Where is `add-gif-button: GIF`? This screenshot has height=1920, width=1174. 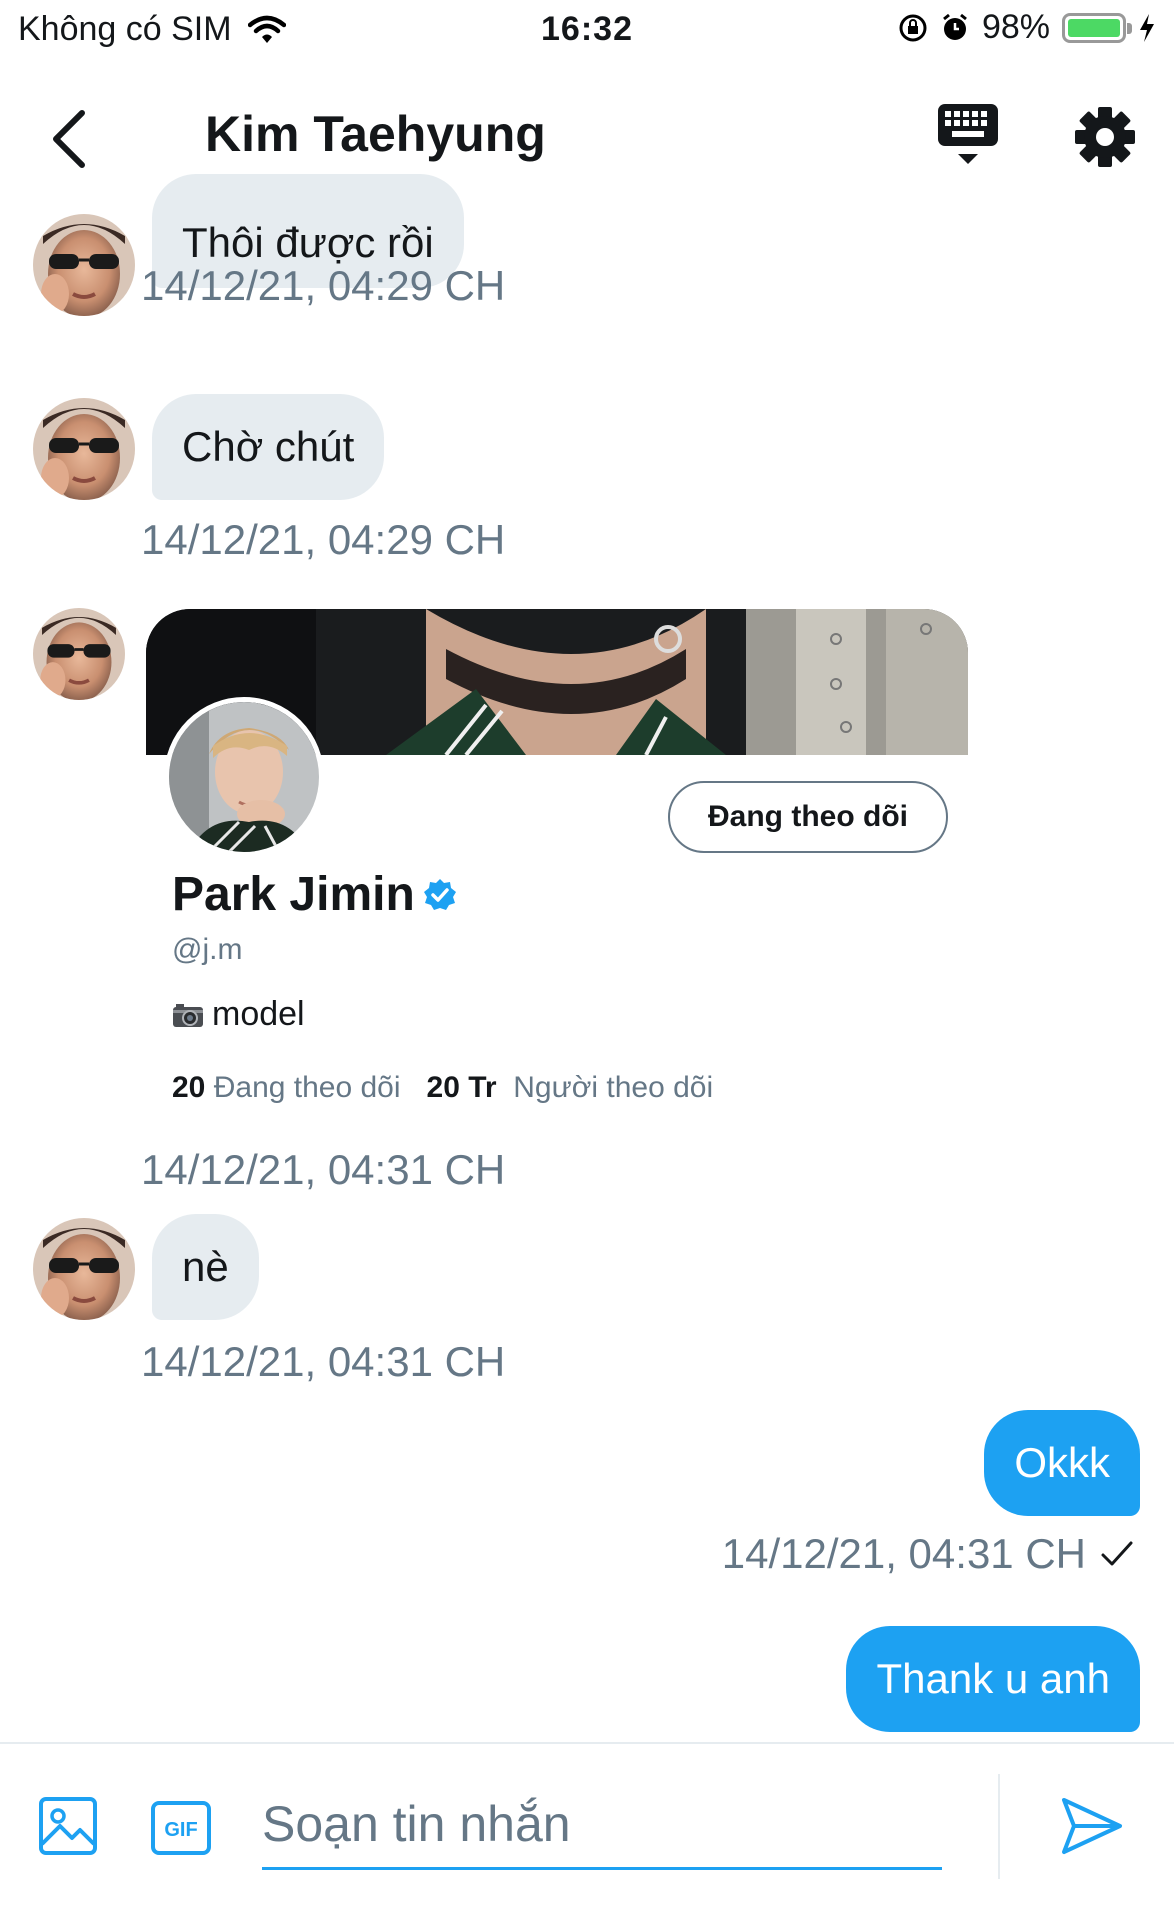
add-gif-button: GIF is located at coordinates (181, 1828).